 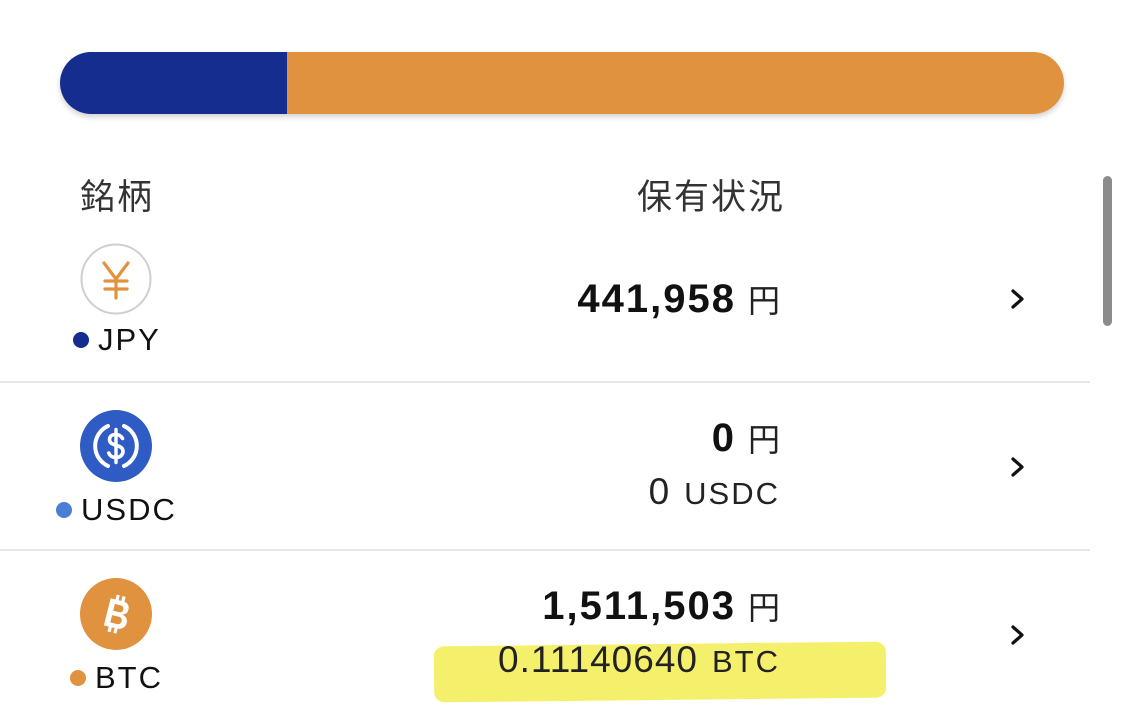 I want to click on allocation-segment-jpy, so click(x=173, y=83).